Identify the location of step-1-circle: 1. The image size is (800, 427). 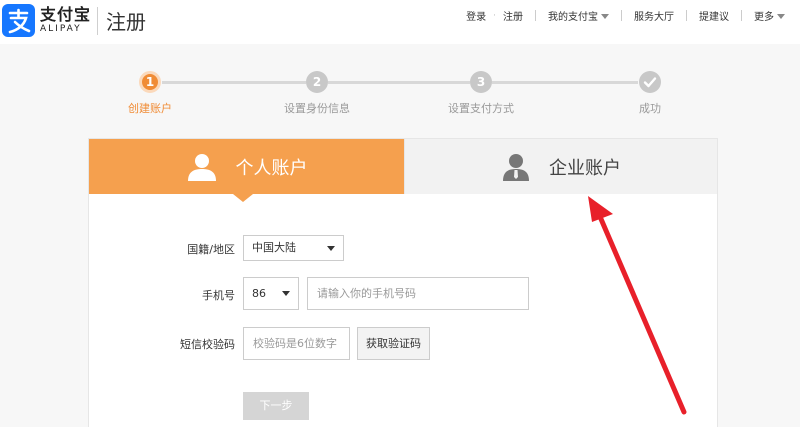
(150, 82).